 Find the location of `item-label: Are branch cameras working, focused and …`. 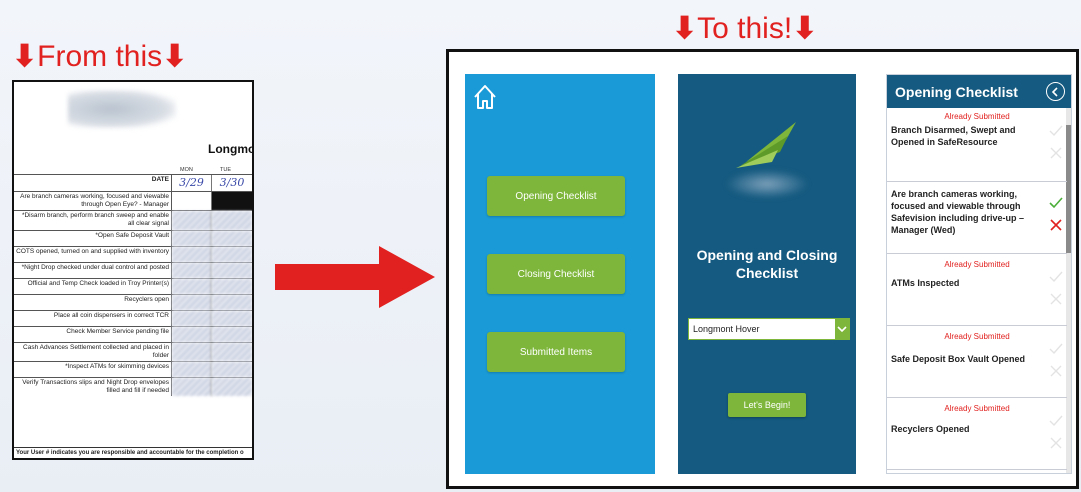

item-label: Are branch cameras working, focused and … is located at coordinates (958, 212).